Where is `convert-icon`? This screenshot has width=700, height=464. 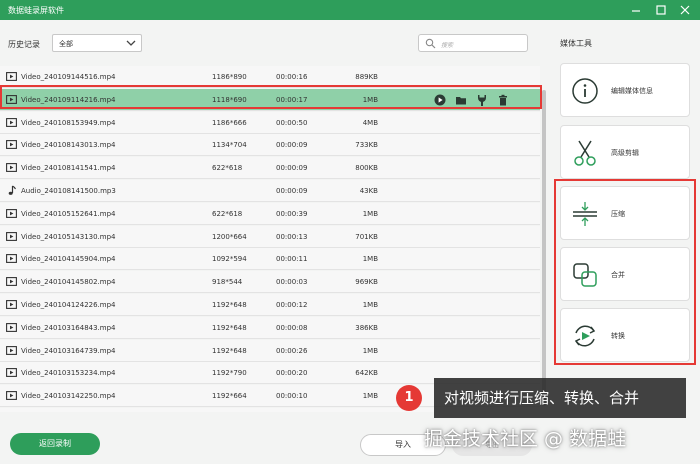 convert-icon is located at coordinates (585, 336).